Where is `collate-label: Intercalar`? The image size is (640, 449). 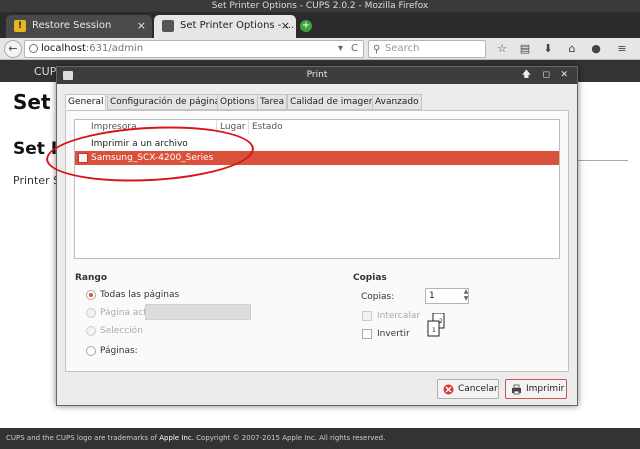
collate-label: Intercalar is located at coordinates (399, 316).